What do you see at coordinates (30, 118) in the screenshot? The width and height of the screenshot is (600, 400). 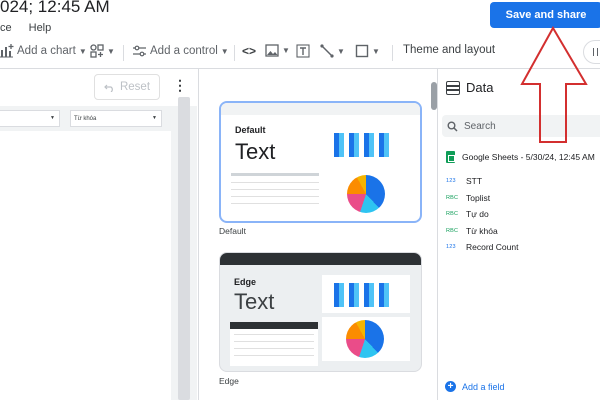 I see `filter-control-1: ▼` at bounding box center [30, 118].